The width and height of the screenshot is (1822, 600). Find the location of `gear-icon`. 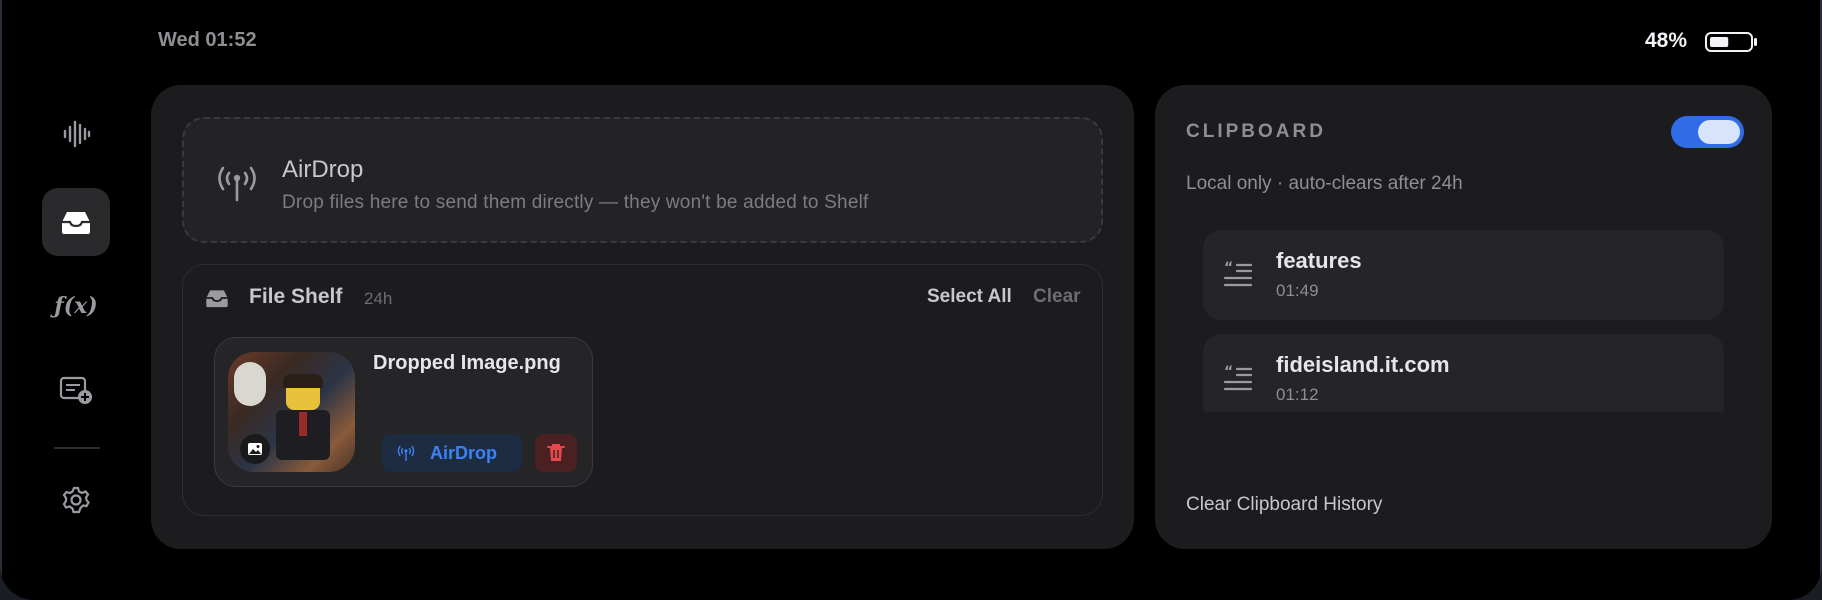

gear-icon is located at coordinates (76, 500).